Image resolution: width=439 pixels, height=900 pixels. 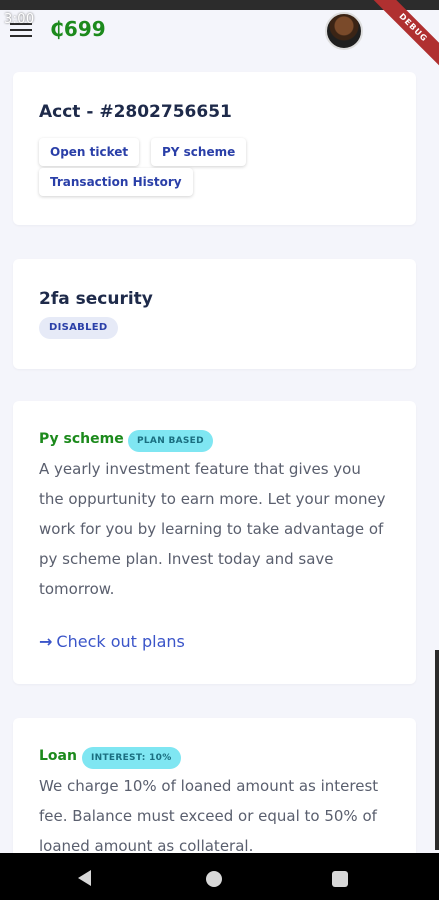 I want to click on app-bar: ₵699, so click(x=219, y=30).